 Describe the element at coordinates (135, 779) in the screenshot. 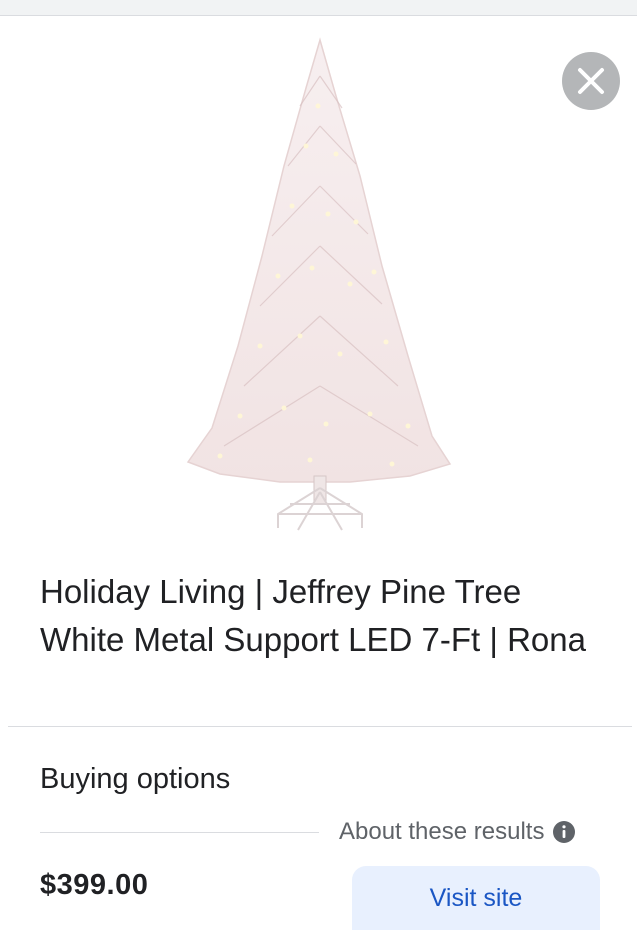

I see `buying-options-heading: Buying options` at that location.